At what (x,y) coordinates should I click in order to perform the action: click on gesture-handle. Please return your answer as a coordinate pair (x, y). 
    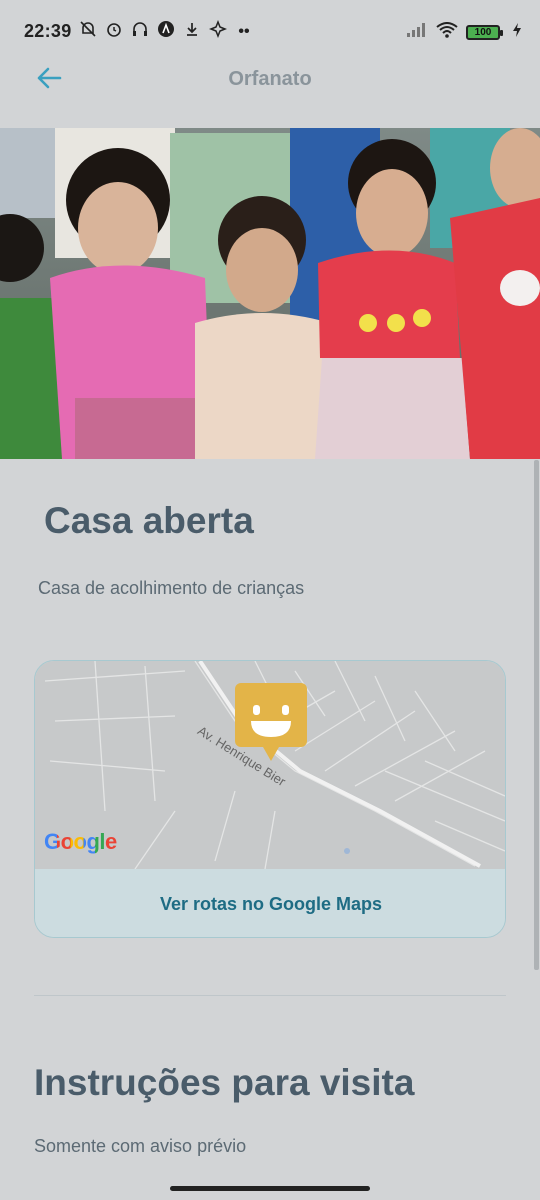
    Looking at the image, I should click on (270, 1188).